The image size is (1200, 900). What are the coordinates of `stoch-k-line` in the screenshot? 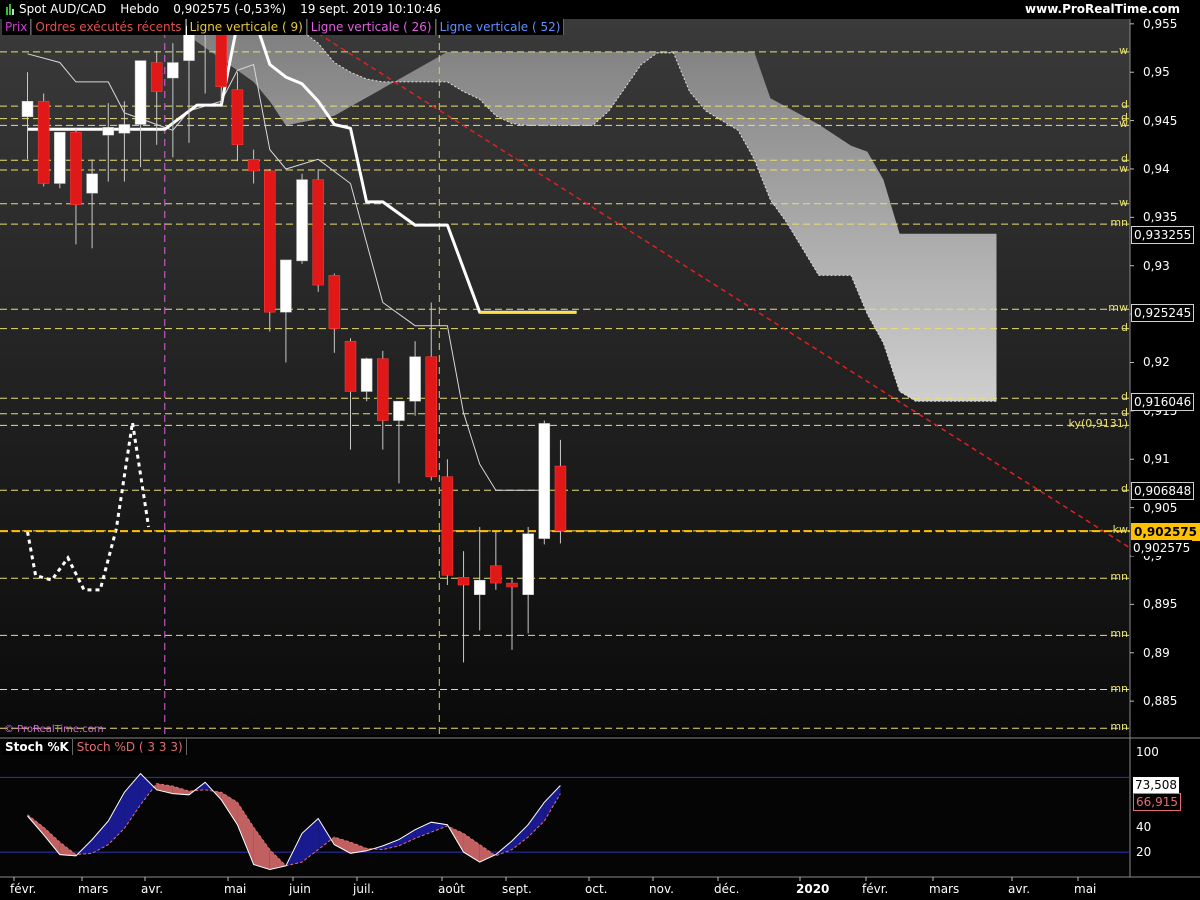 It's located at (294, 821).